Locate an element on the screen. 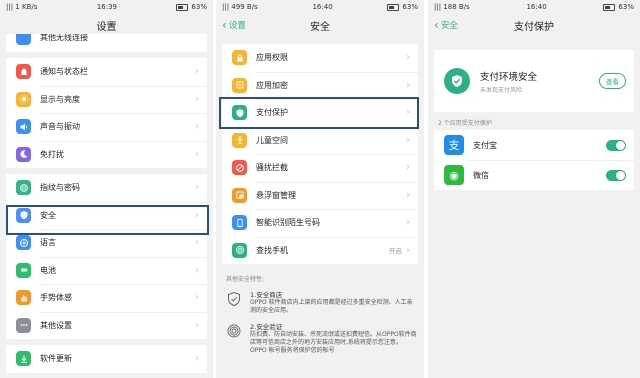 This screenshot has height=378, width=640. item-value: 开启 is located at coordinates (395, 251).